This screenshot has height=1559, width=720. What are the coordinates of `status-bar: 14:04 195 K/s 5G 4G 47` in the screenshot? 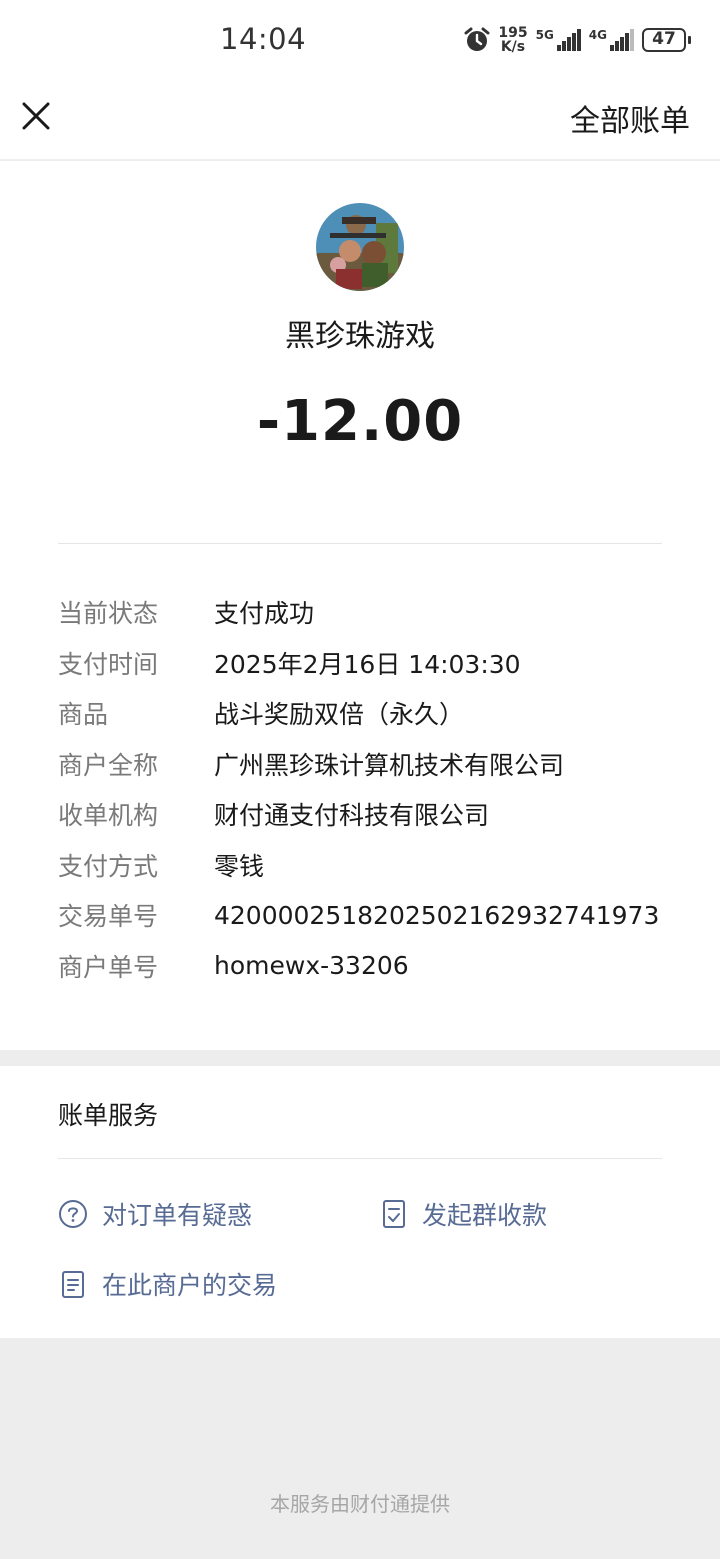 It's located at (360, 40).